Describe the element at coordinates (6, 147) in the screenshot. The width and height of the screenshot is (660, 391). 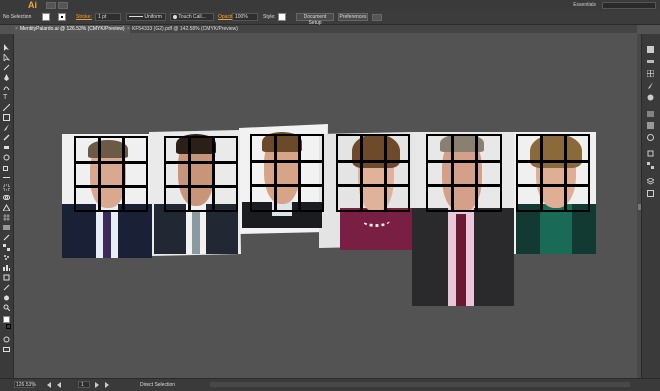
I see `eraser-tool-icon` at that location.